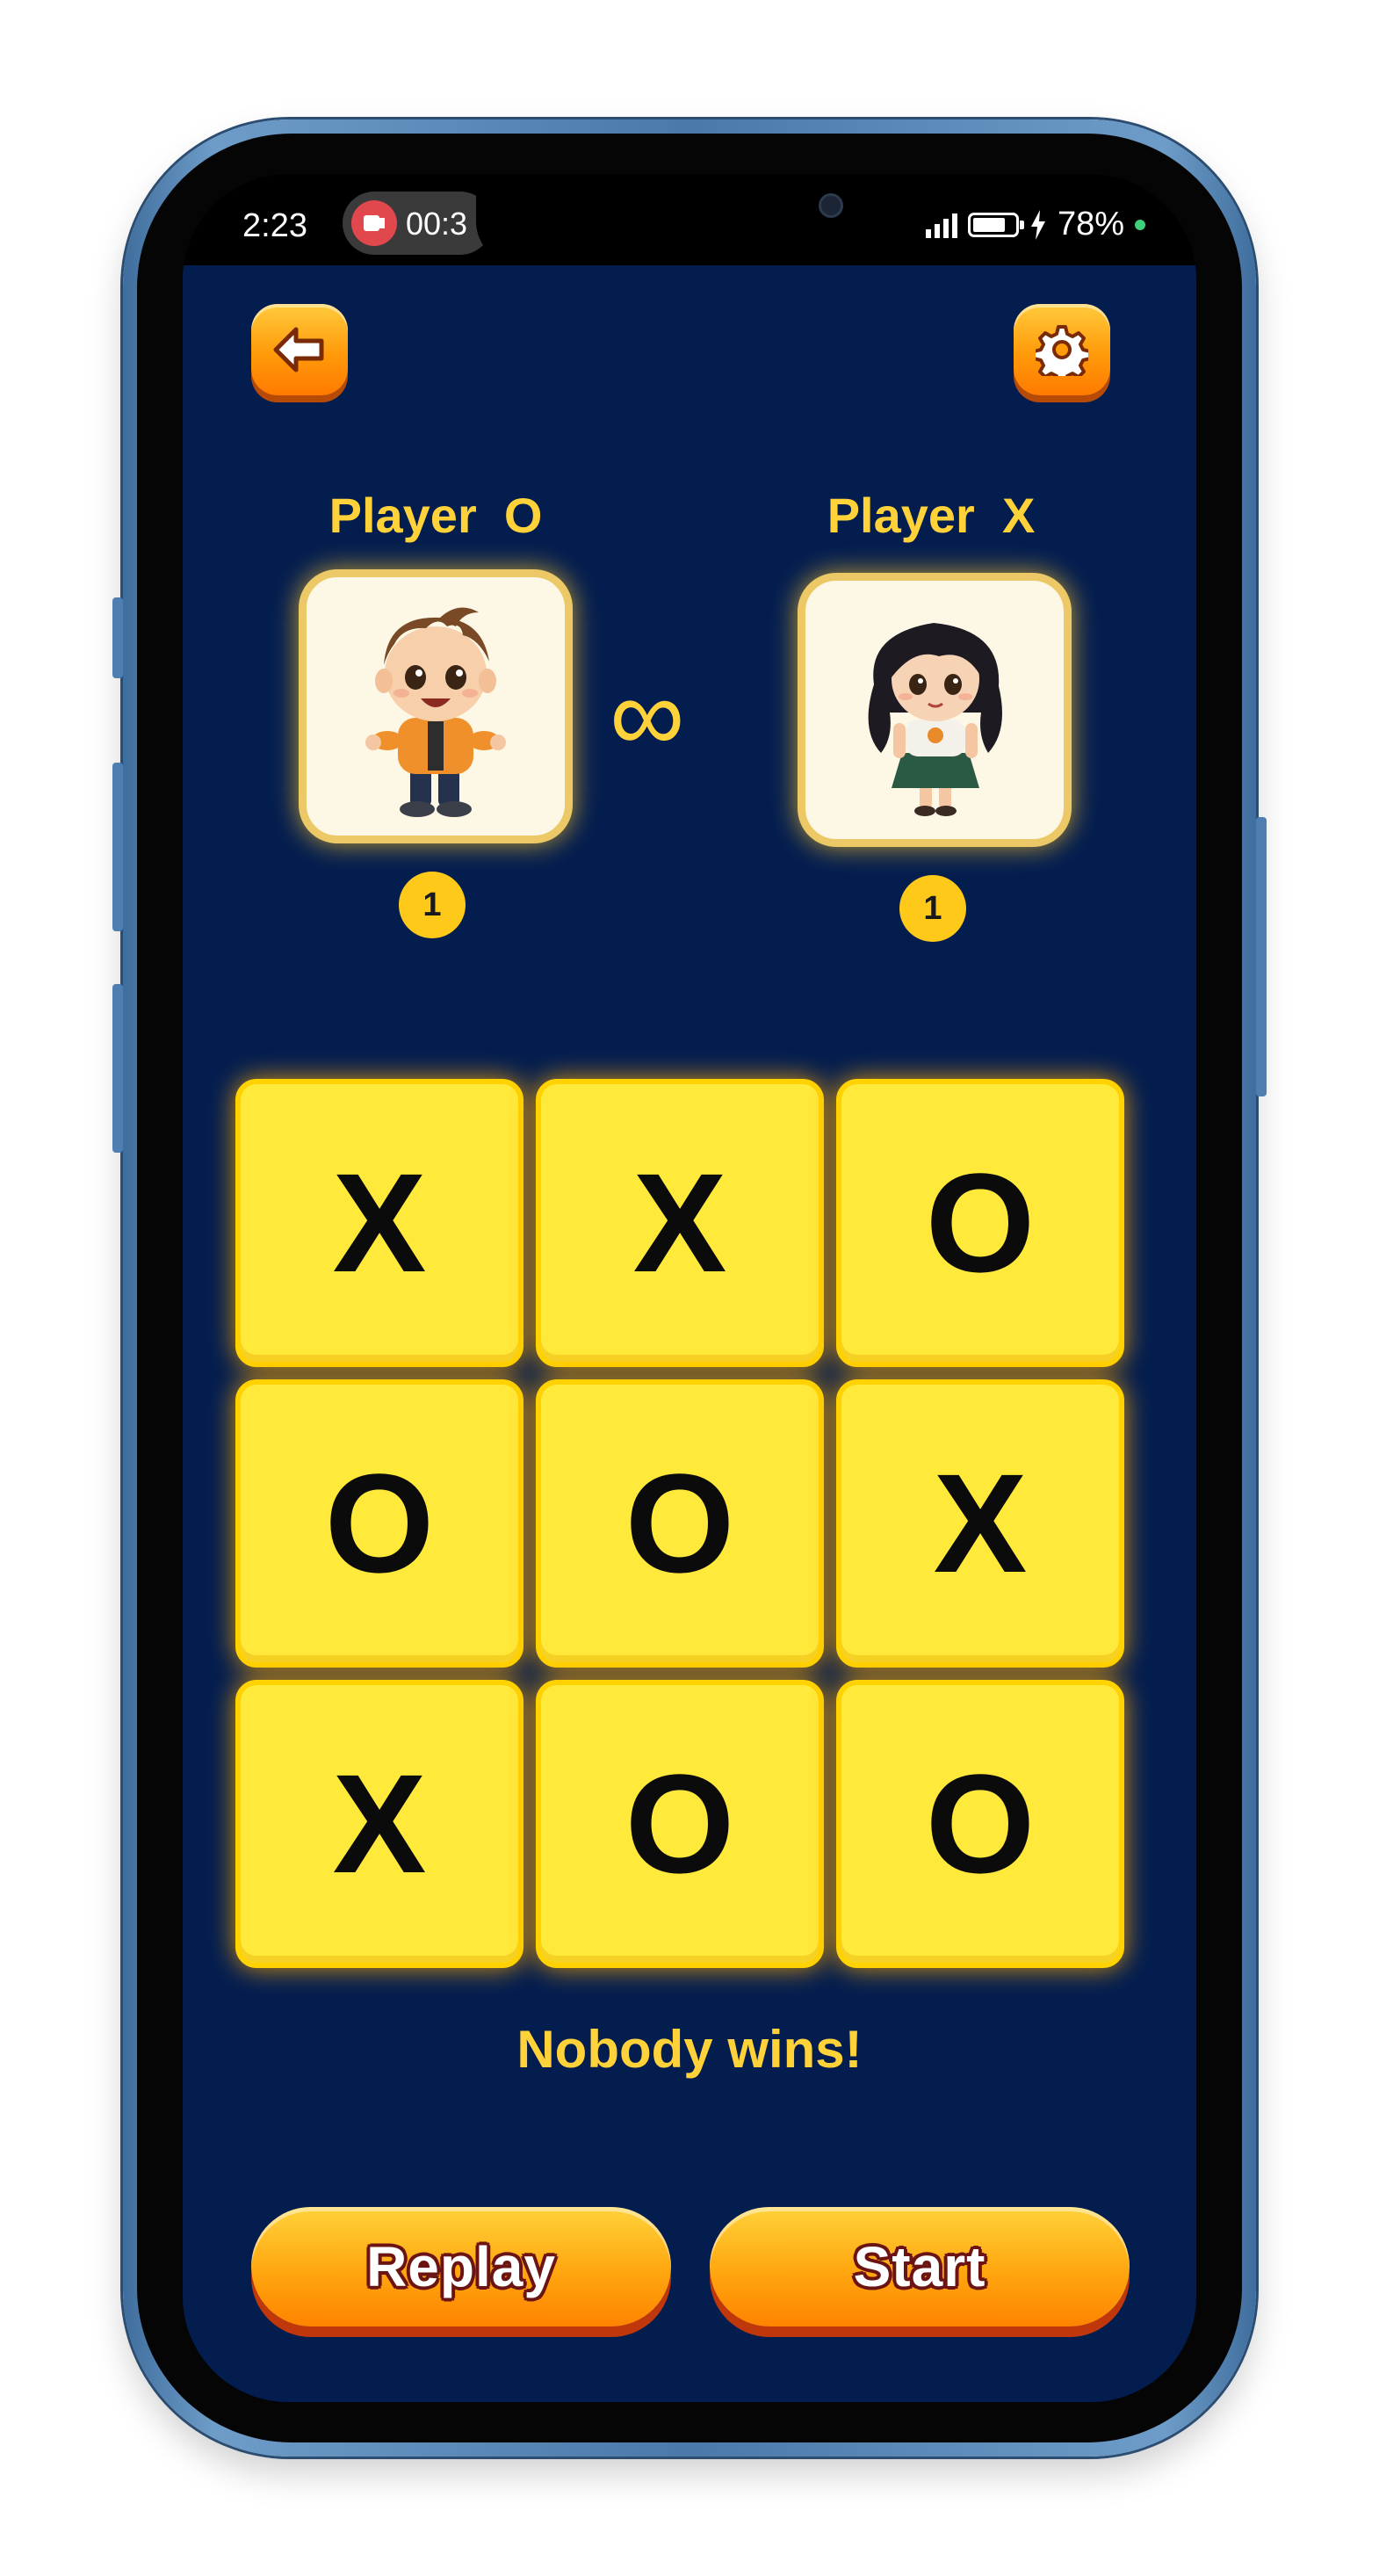  I want to click on player-x-score: 1, so click(932, 908).